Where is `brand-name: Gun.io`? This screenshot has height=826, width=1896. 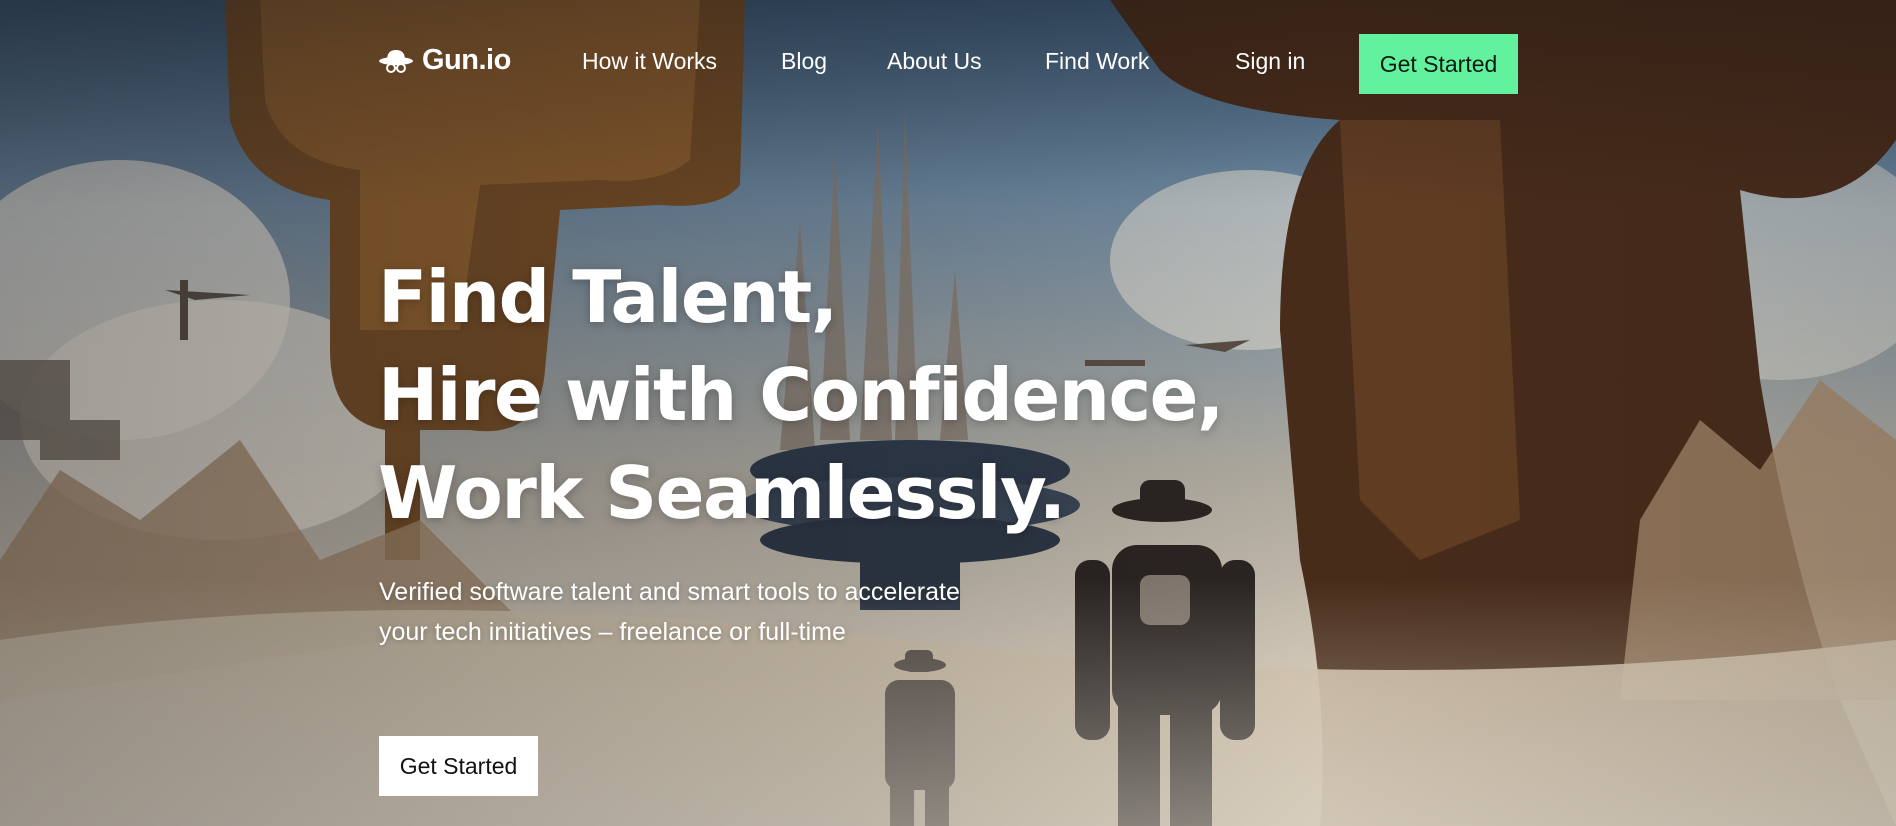 brand-name: Gun.io is located at coordinates (466, 60).